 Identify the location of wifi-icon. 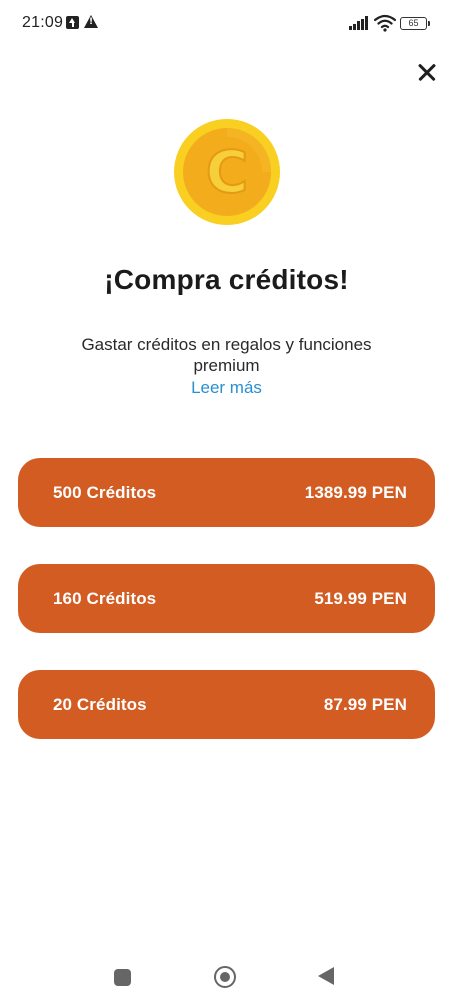
(385, 23).